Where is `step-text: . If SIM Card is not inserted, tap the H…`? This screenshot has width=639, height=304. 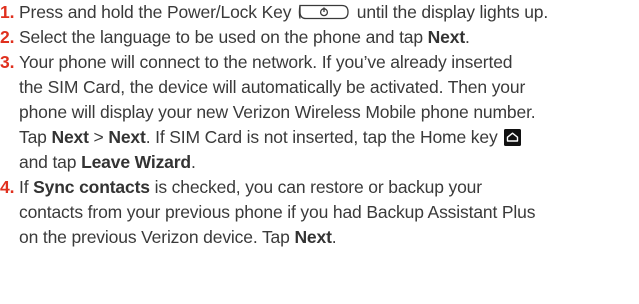 step-text: . If SIM Card is not inserted, tap the H… is located at coordinates (321, 137).